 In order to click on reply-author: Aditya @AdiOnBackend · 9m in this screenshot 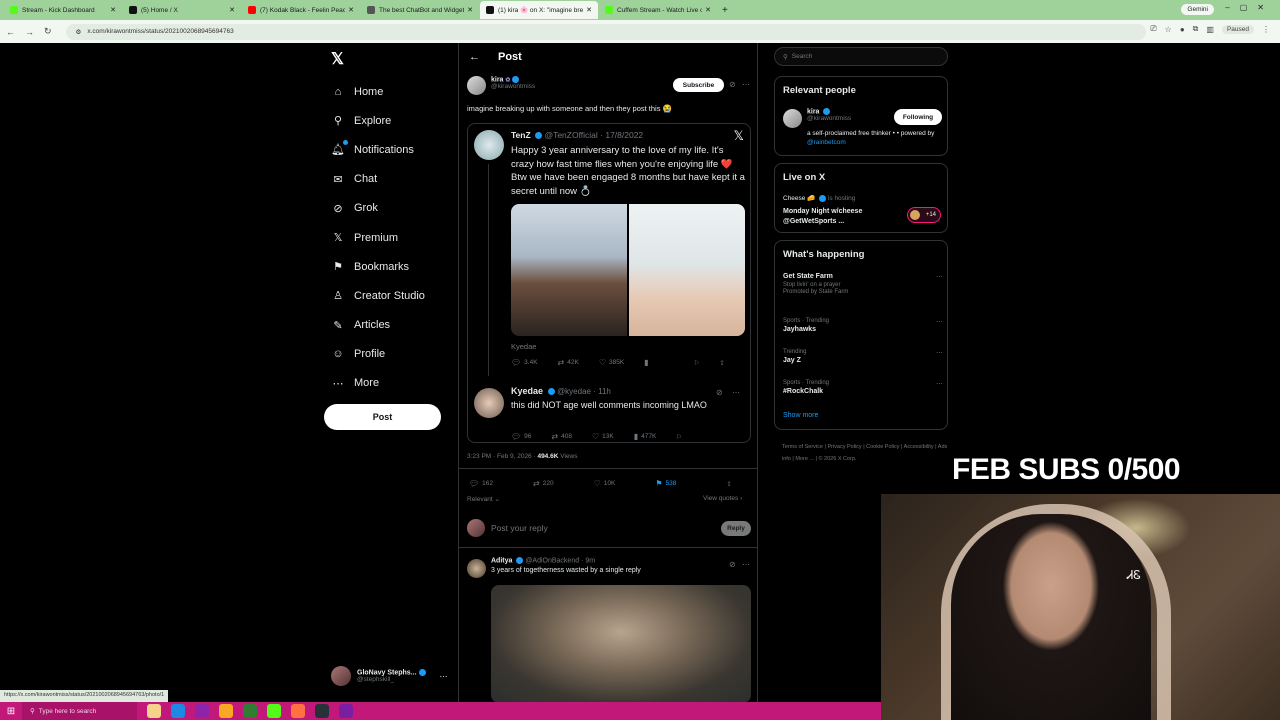, I will do `click(566, 560)`.